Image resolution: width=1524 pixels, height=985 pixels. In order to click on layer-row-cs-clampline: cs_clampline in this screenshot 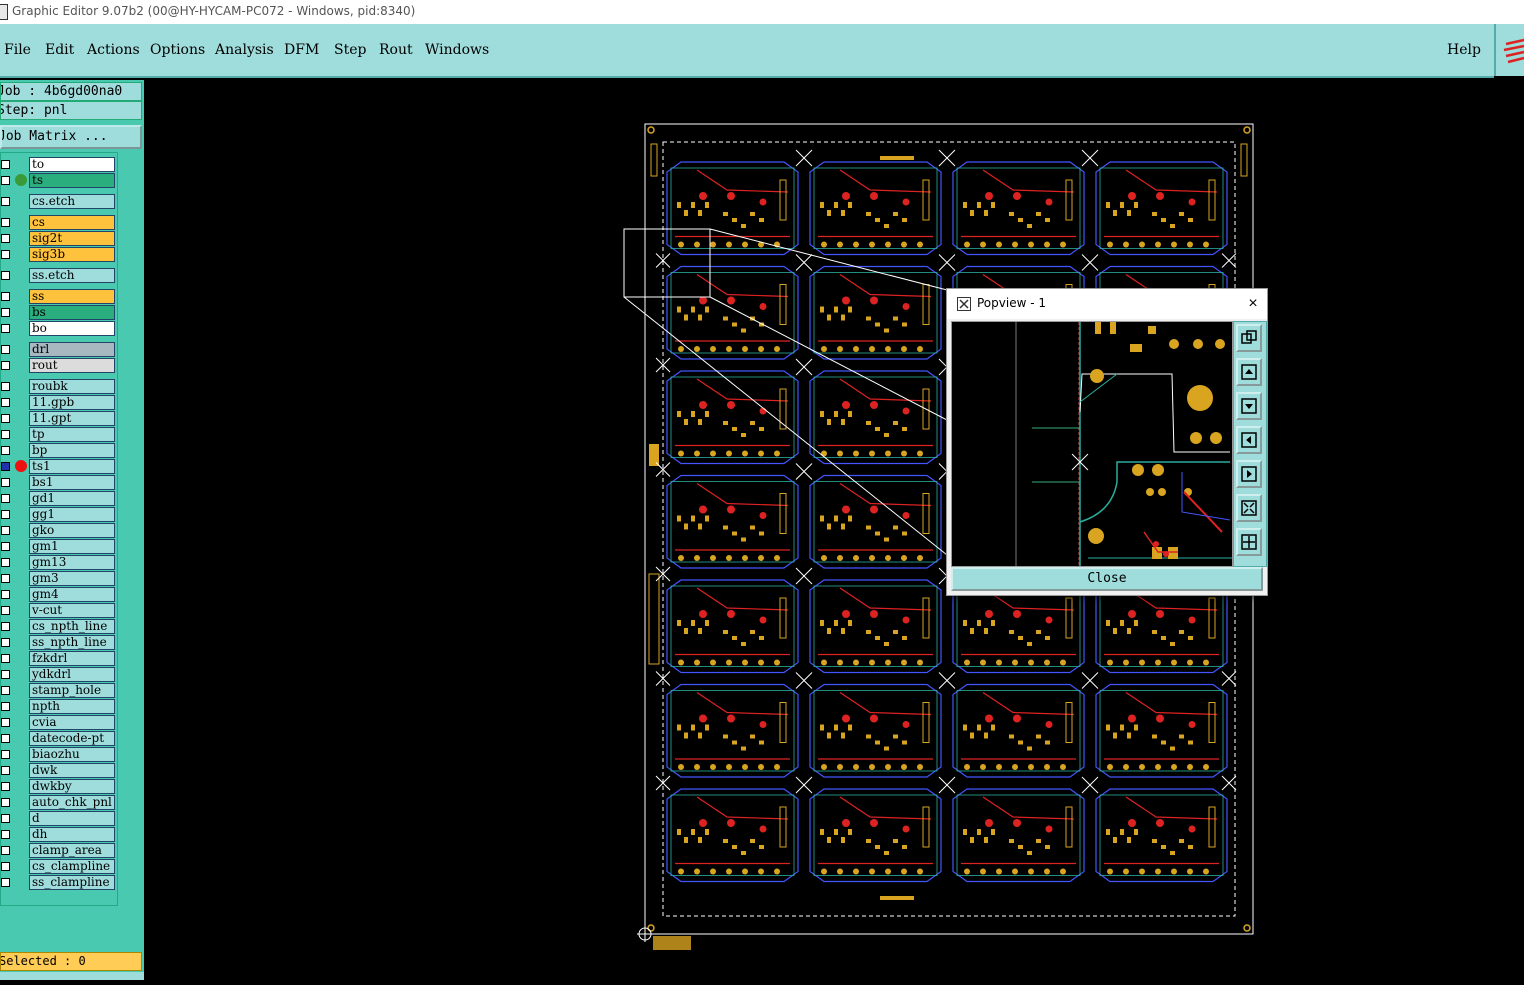, I will do `click(59, 866)`.